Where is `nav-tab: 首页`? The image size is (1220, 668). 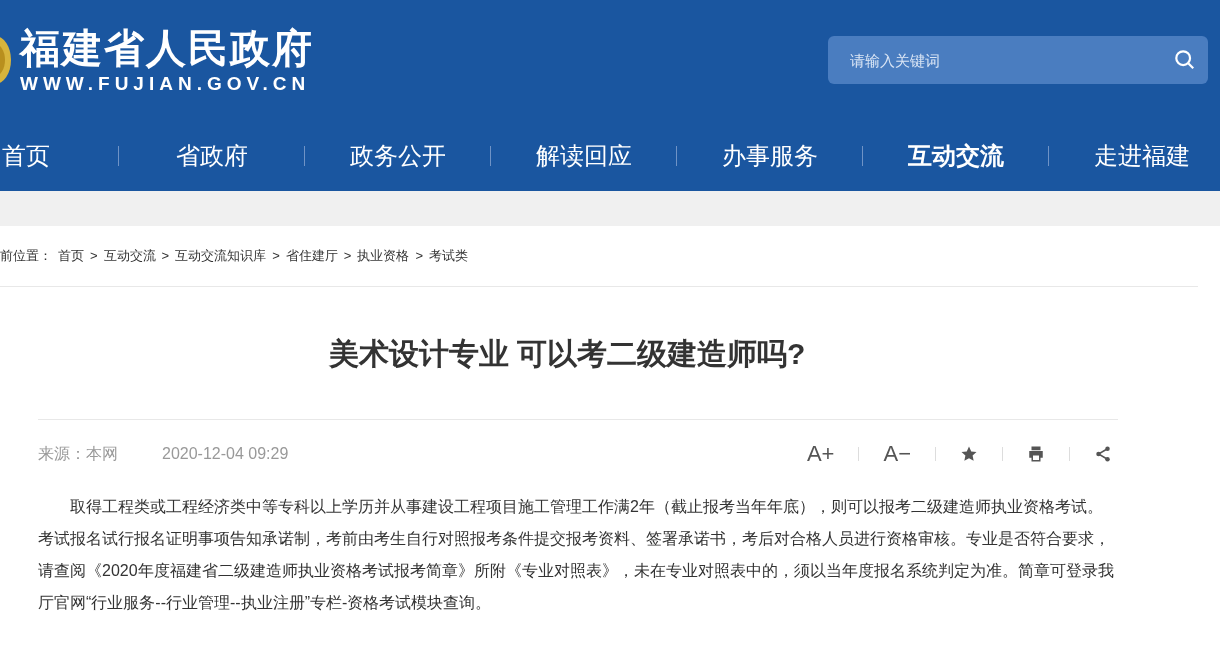 nav-tab: 首页 is located at coordinates (59, 155).